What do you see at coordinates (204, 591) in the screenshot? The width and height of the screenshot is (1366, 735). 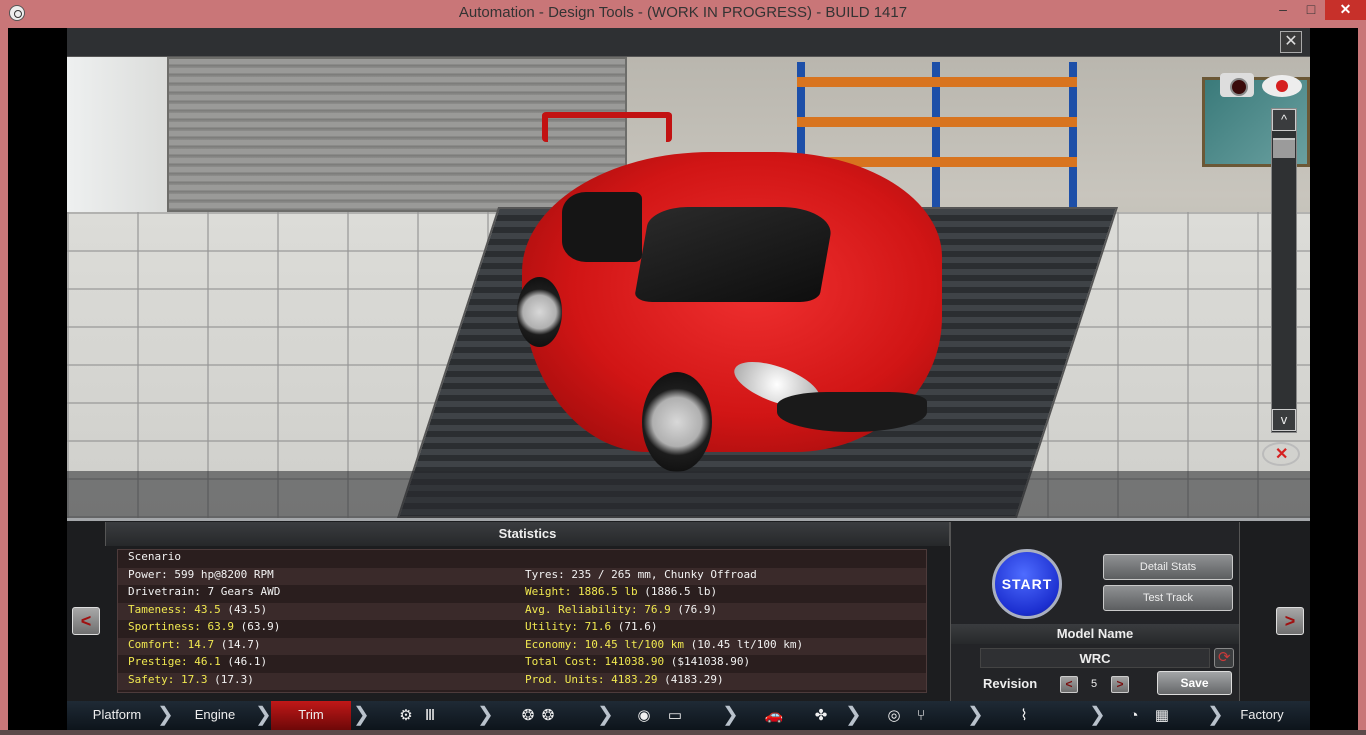 I see `stat-left: Drivetrain: 7 Gears AWD` at bounding box center [204, 591].